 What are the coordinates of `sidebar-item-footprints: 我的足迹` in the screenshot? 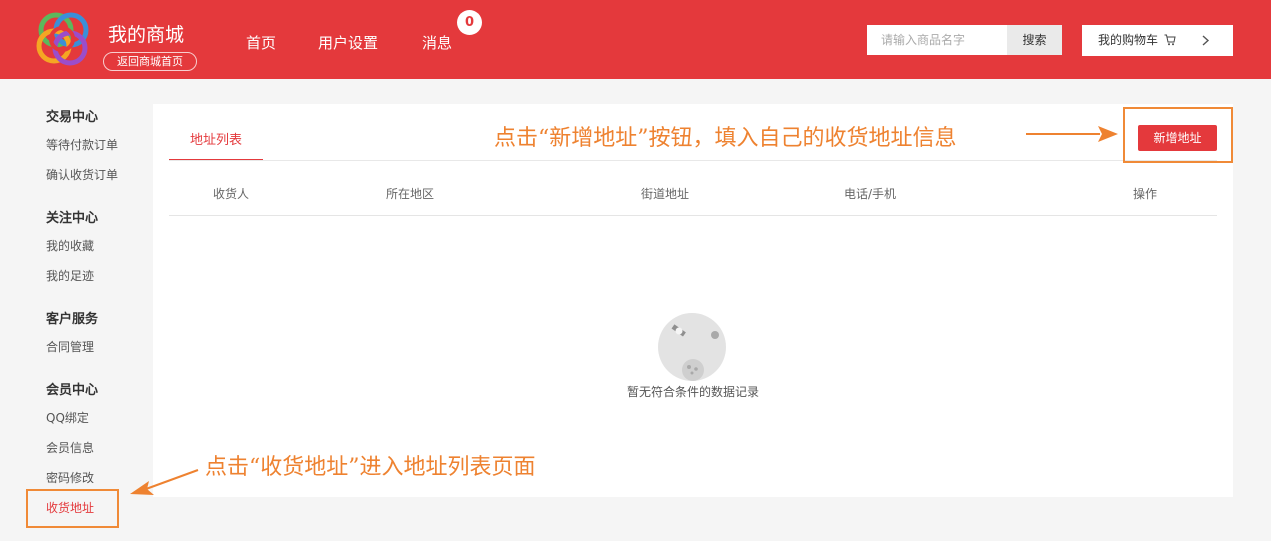 It's located at (70, 275).